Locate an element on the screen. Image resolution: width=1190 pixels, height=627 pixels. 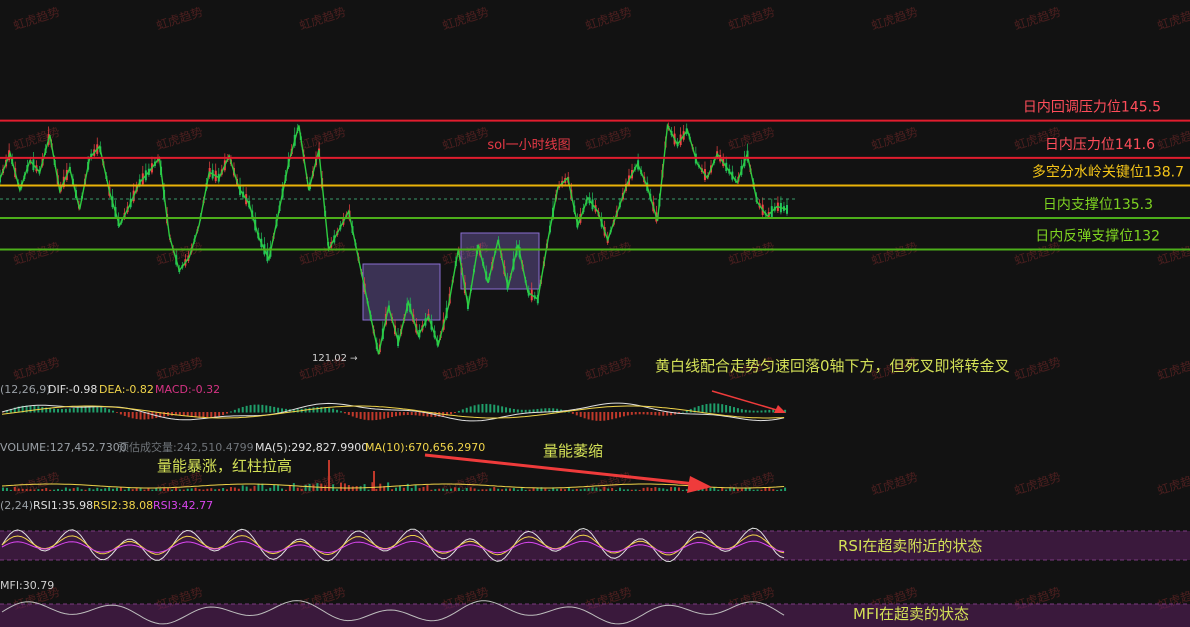
annotation-mfi: MFI在超卖的状态 is located at coordinates (911, 614).